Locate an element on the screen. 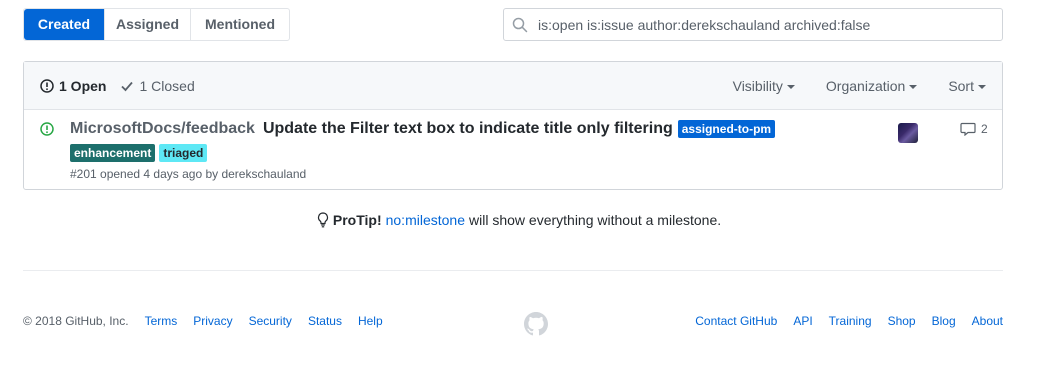 This screenshot has height=390, width=1038. repo-link: MicrosoftDocs/feedback is located at coordinates (162, 129).